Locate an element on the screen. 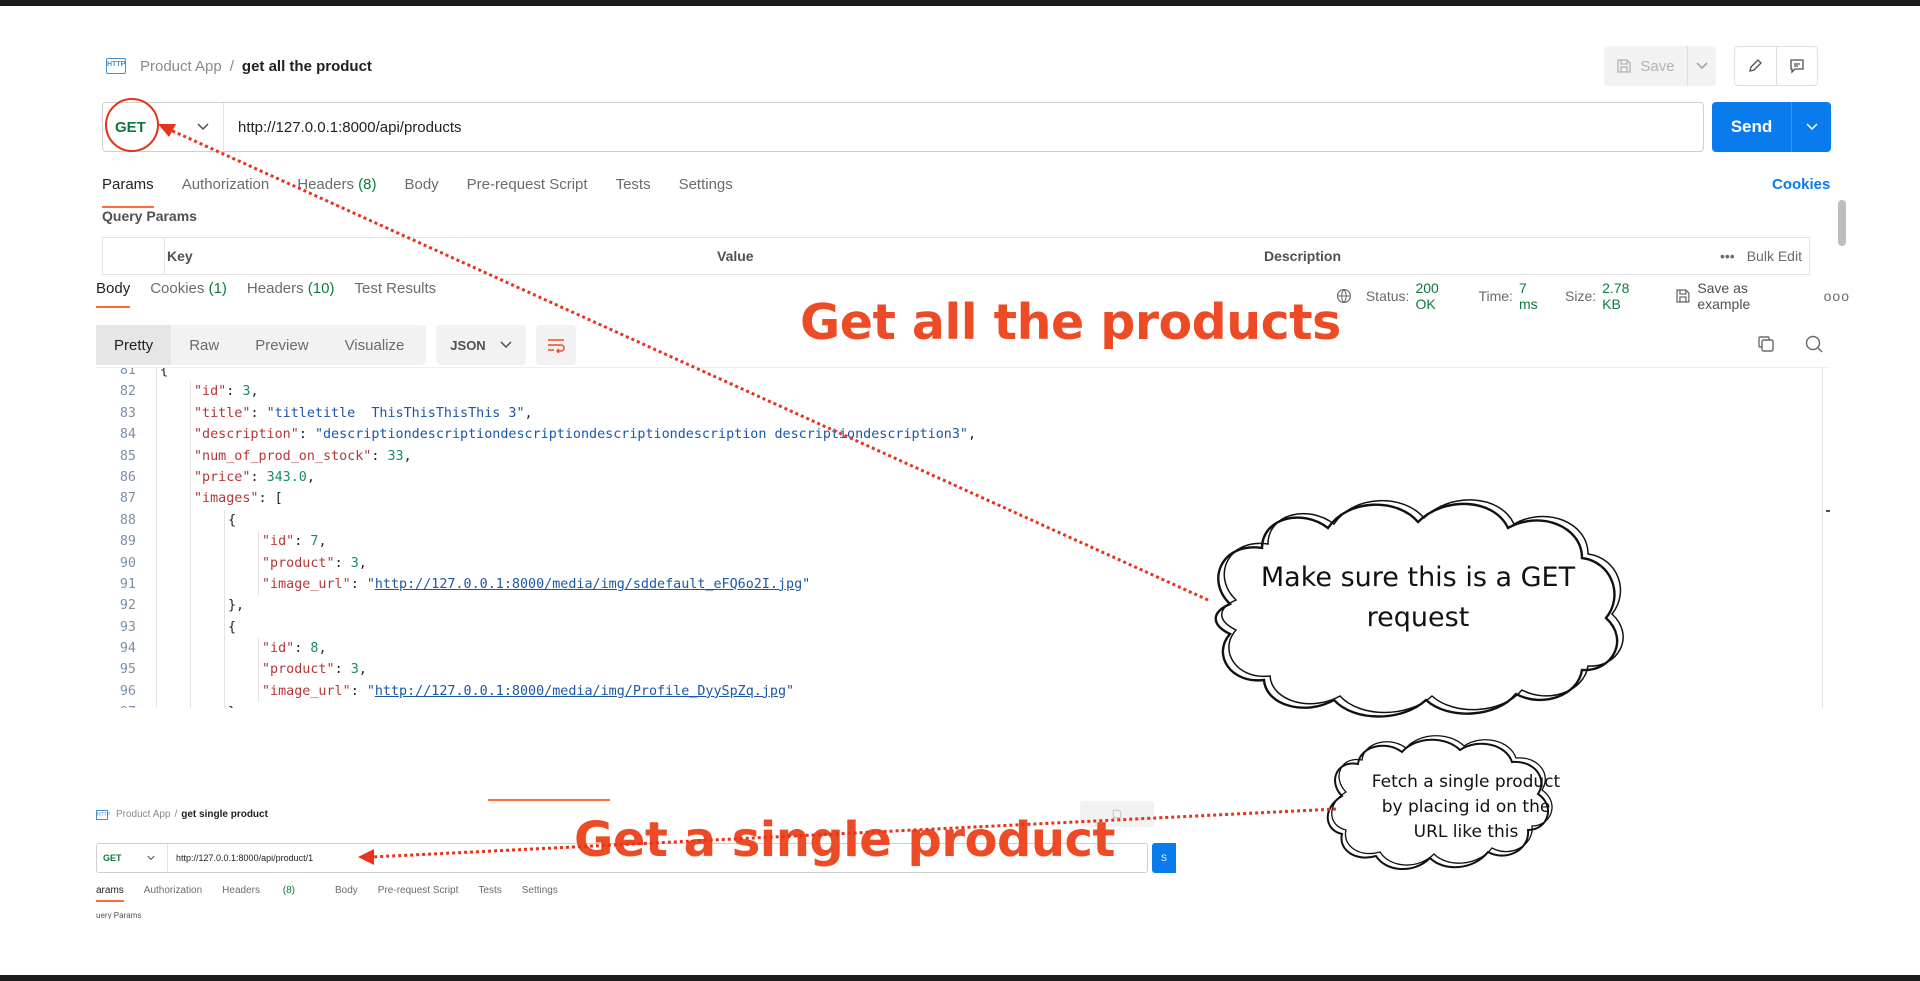  view-preview: Preview is located at coordinates (281, 345).